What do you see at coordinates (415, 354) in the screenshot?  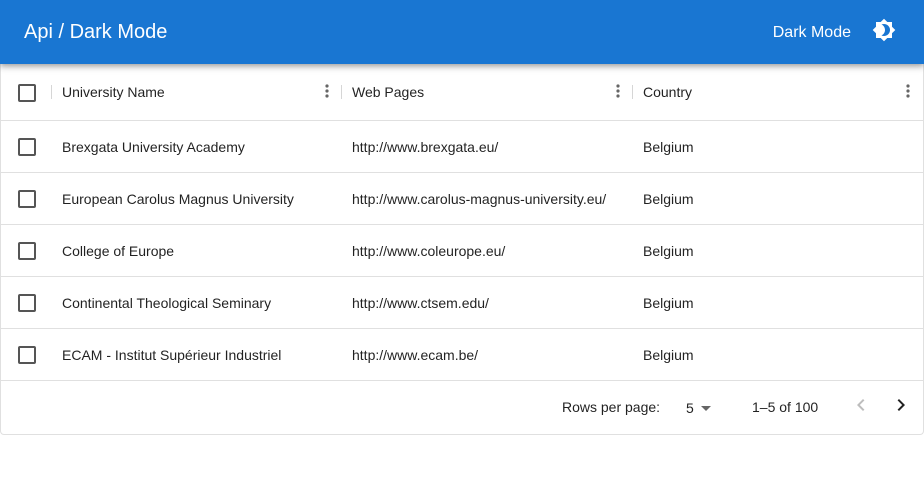 I see `cell-web-page: http://www.ecam.be/` at bounding box center [415, 354].